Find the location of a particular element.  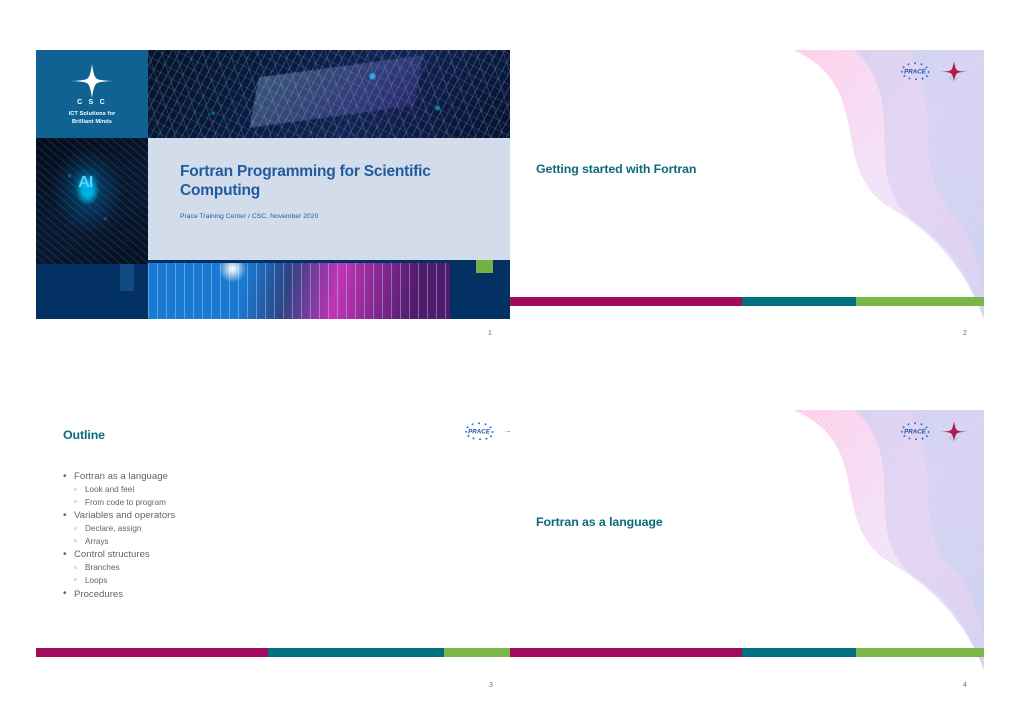

outline-item-level-2: Branches is located at coordinates (228, 568).